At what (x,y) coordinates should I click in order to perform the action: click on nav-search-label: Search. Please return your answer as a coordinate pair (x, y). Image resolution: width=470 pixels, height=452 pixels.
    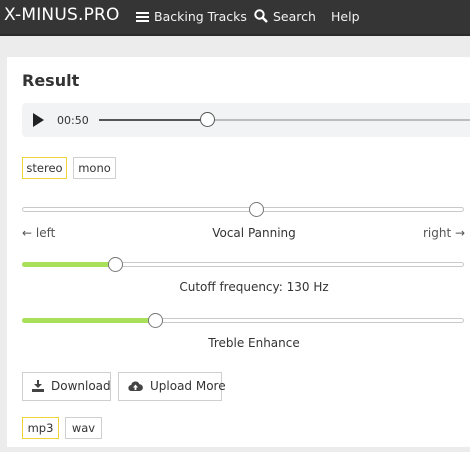
    Looking at the image, I should click on (294, 16).